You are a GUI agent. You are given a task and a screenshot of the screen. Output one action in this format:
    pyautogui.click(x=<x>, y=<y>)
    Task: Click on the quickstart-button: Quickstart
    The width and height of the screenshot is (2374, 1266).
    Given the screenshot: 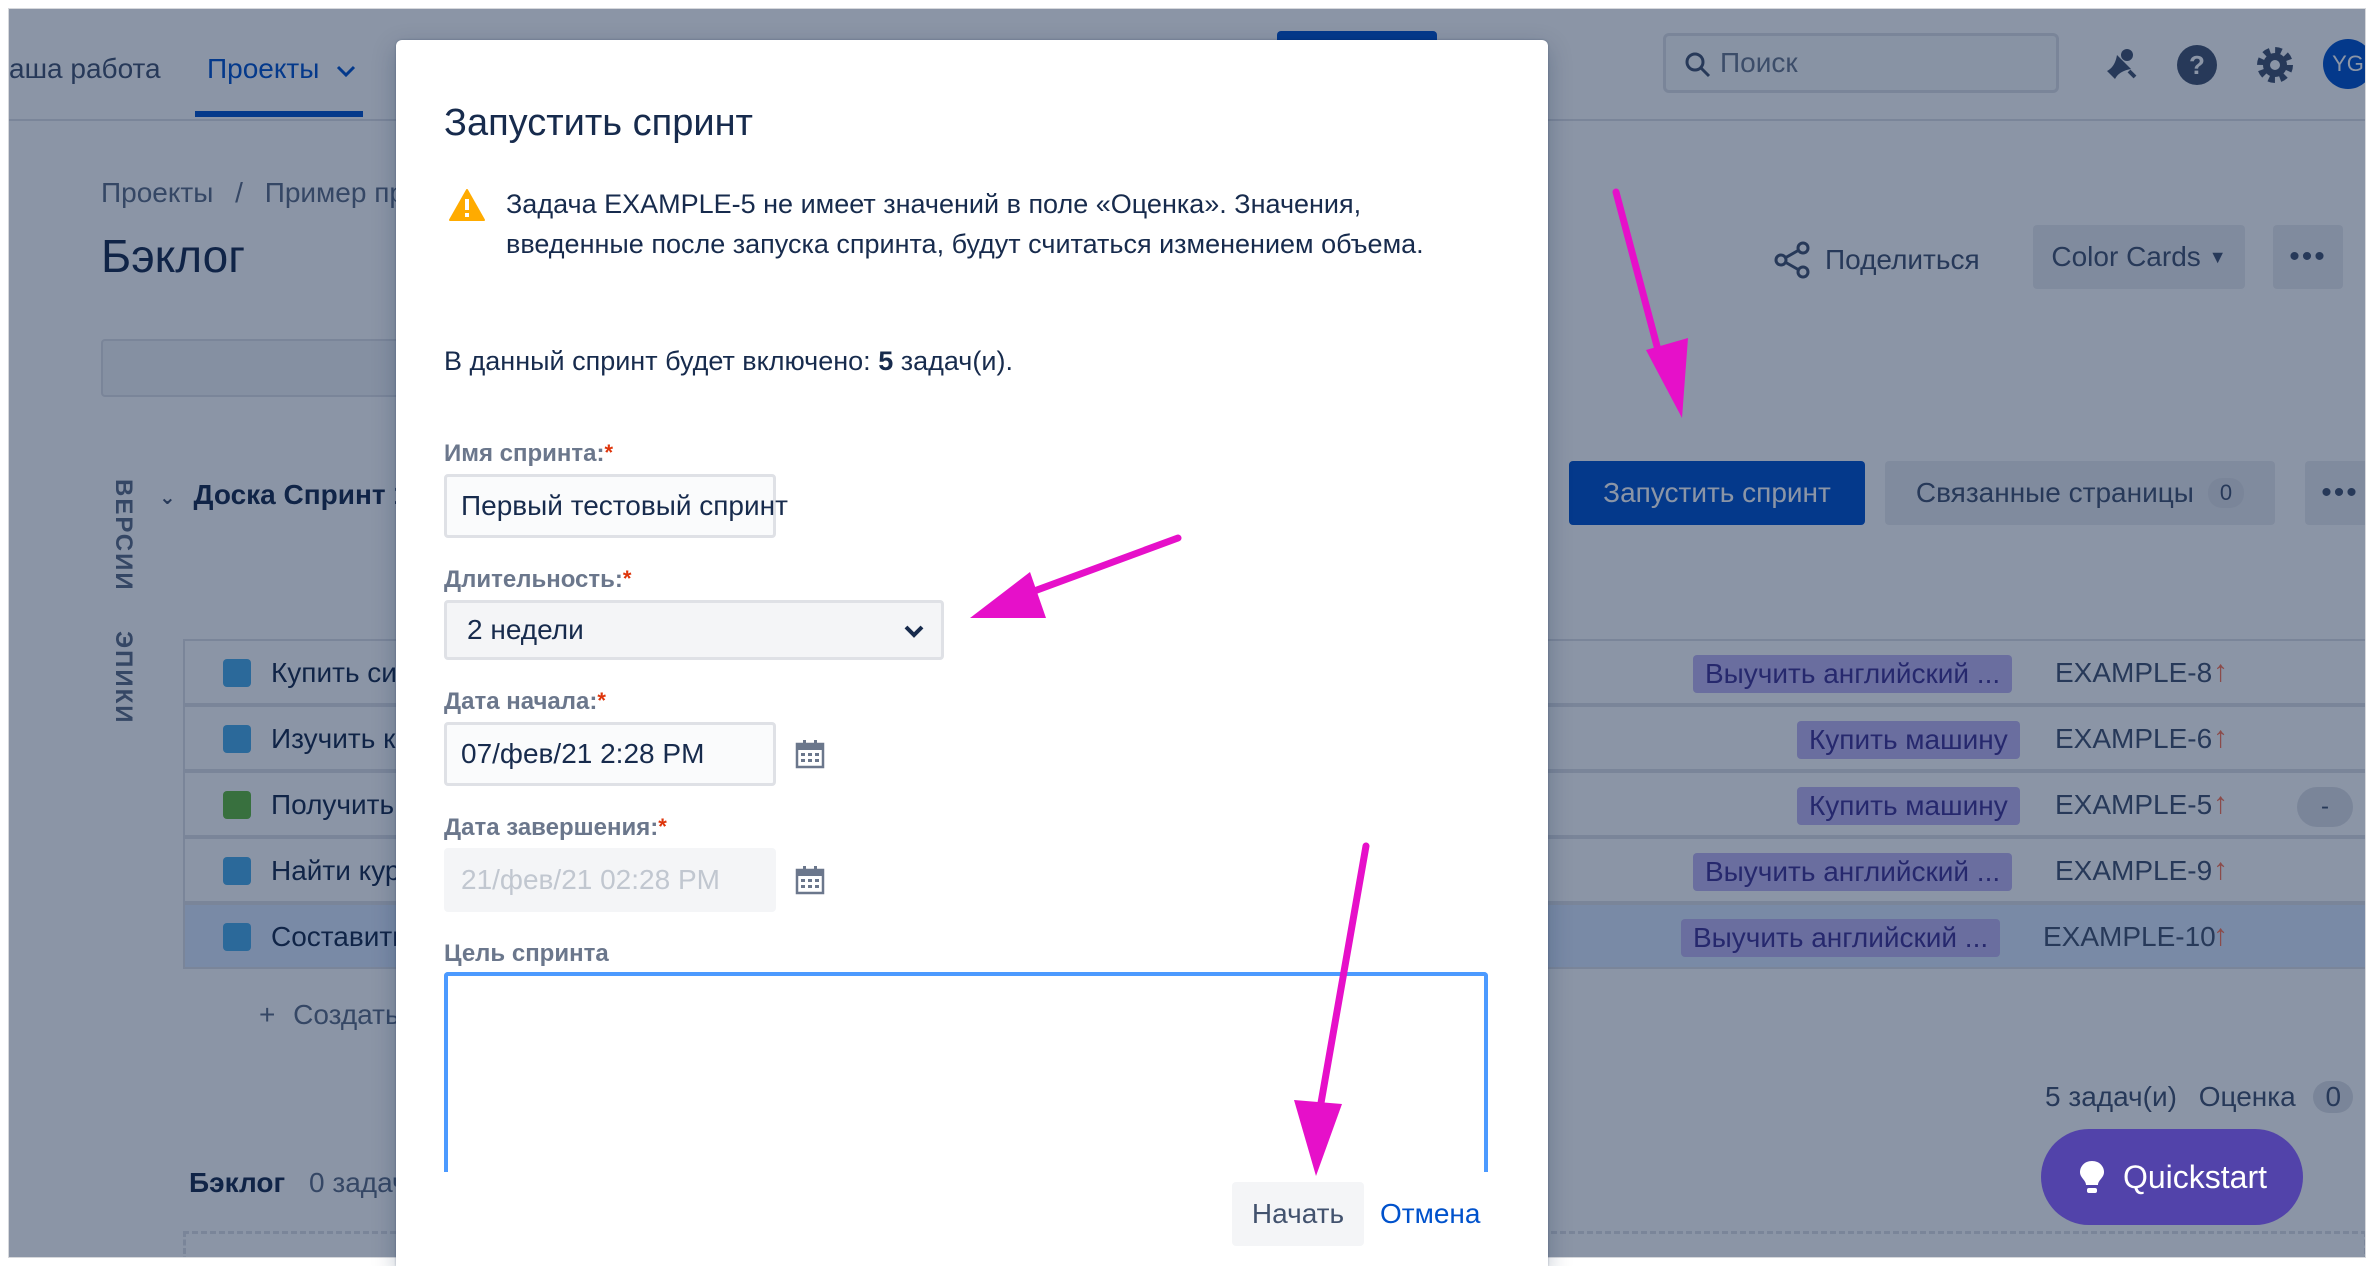 What is the action you would take?
    pyautogui.click(x=2172, y=1177)
    